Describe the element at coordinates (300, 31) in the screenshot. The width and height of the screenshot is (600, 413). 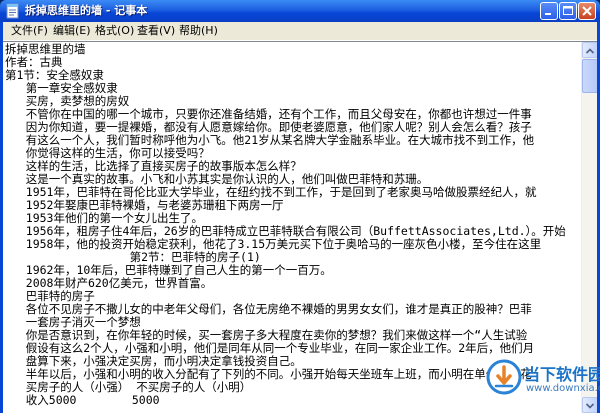
I see `menu-bar: 文件(F) 编辑(E) 格式(O) 查看(V) 帮助(H)` at that location.